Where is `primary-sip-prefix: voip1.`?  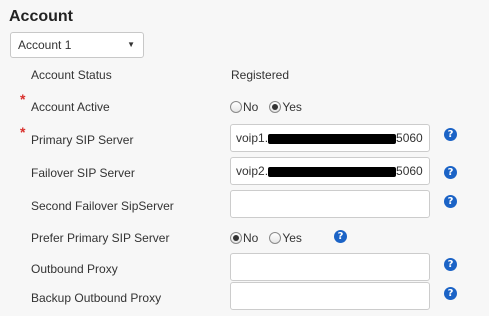 primary-sip-prefix: voip1. is located at coordinates (252, 138).